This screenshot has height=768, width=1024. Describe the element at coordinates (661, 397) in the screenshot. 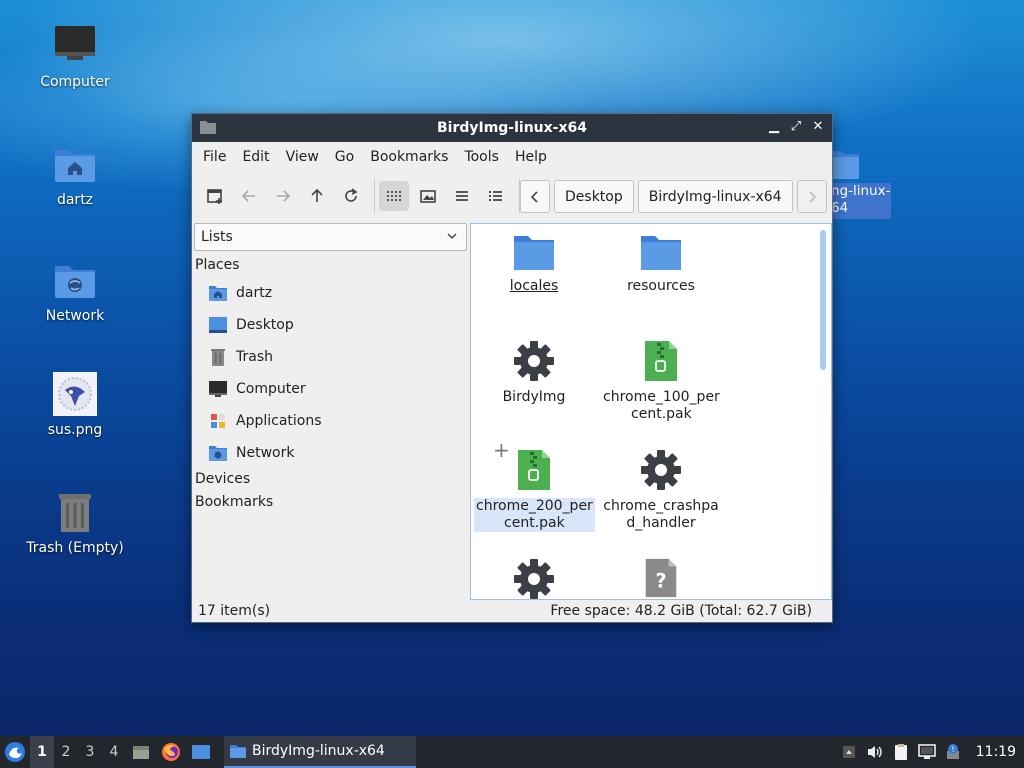

I see `file-label-line: chrome_100_per` at that location.